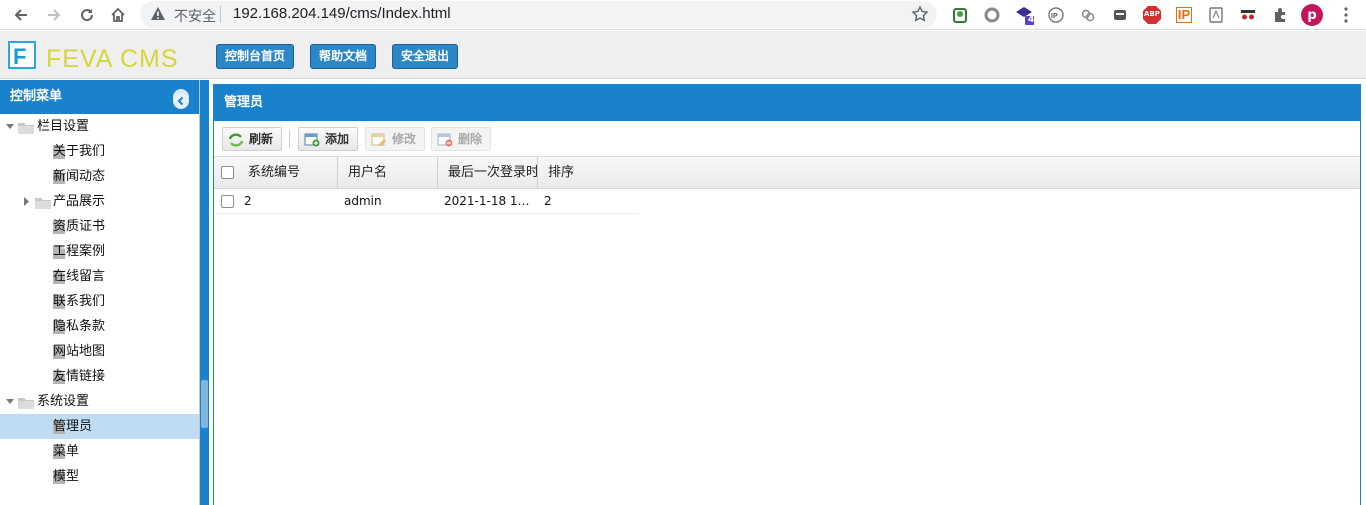 Image resolution: width=1366 pixels, height=505 pixels. Describe the element at coordinates (66, 451) in the screenshot. I see `tree-label: 菜单` at that location.